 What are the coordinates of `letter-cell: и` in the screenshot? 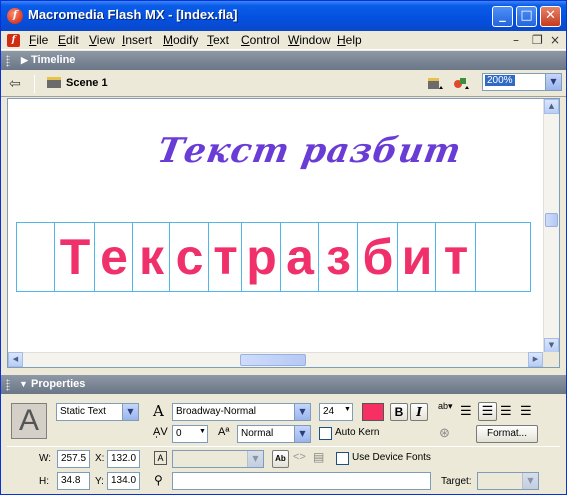 It's located at (417, 257).